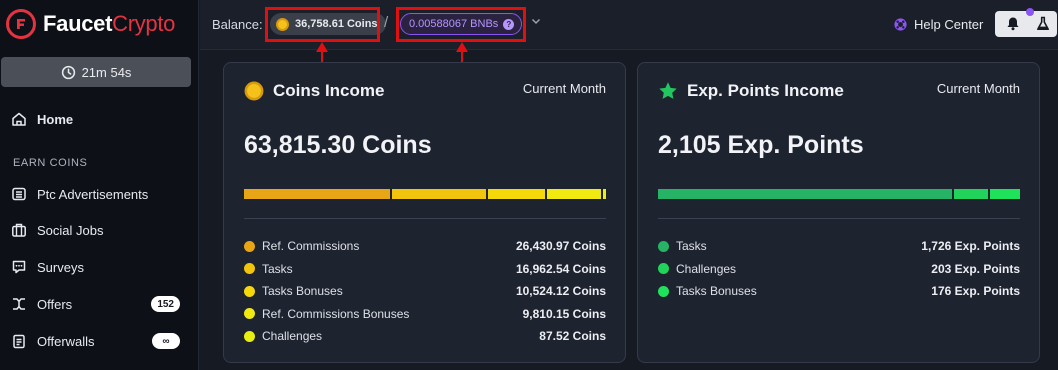 The width and height of the screenshot is (1058, 370). What do you see at coordinates (109, 23) in the screenshot?
I see `app-name: FaucetCrypto` at bounding box center [109, 23].